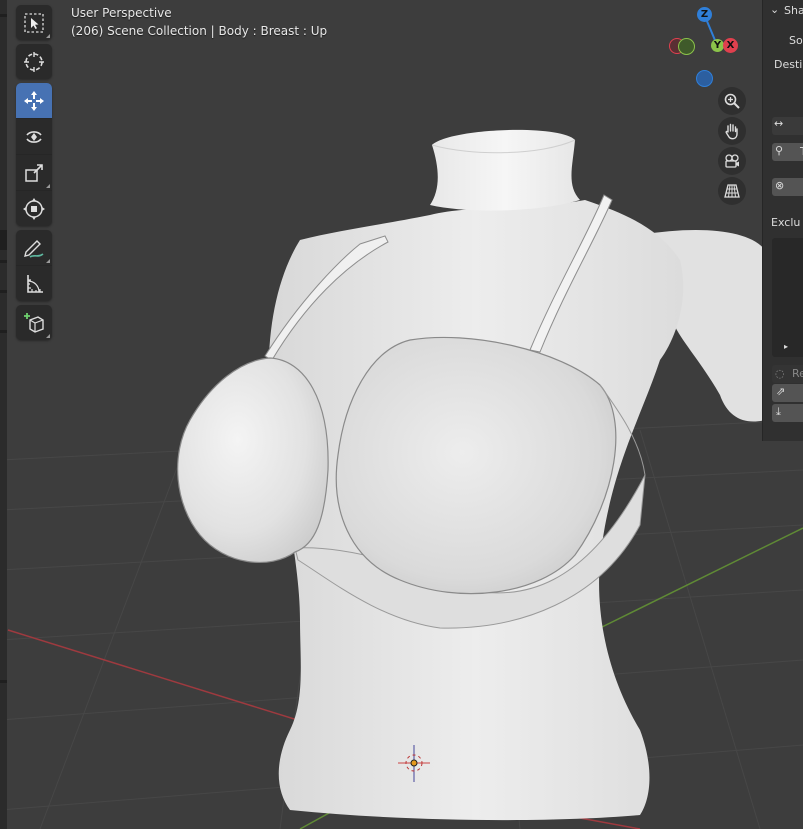 This screenshot has width=803, height=829. Describe the element at coordinates (778, 411) in the screenshot. I see `download-icon: ⤓` at that location.